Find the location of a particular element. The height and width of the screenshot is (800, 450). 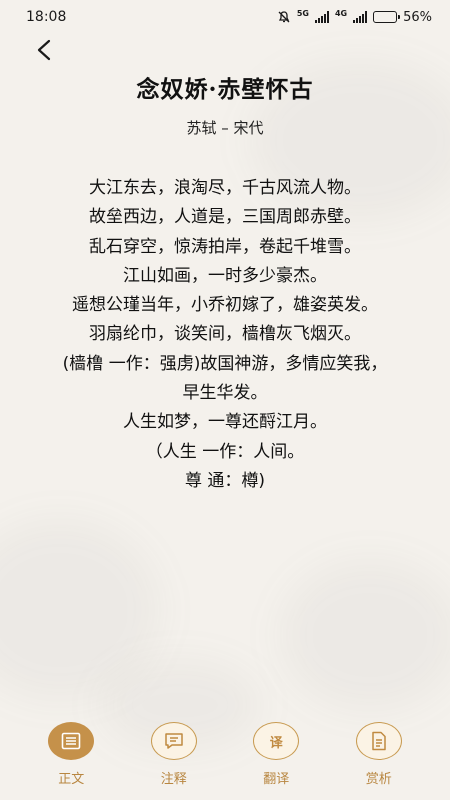

poem-line: 遥想公瑾当年，小乔初嫁了，雄姿英发。 is located at coordinates (225, 305).